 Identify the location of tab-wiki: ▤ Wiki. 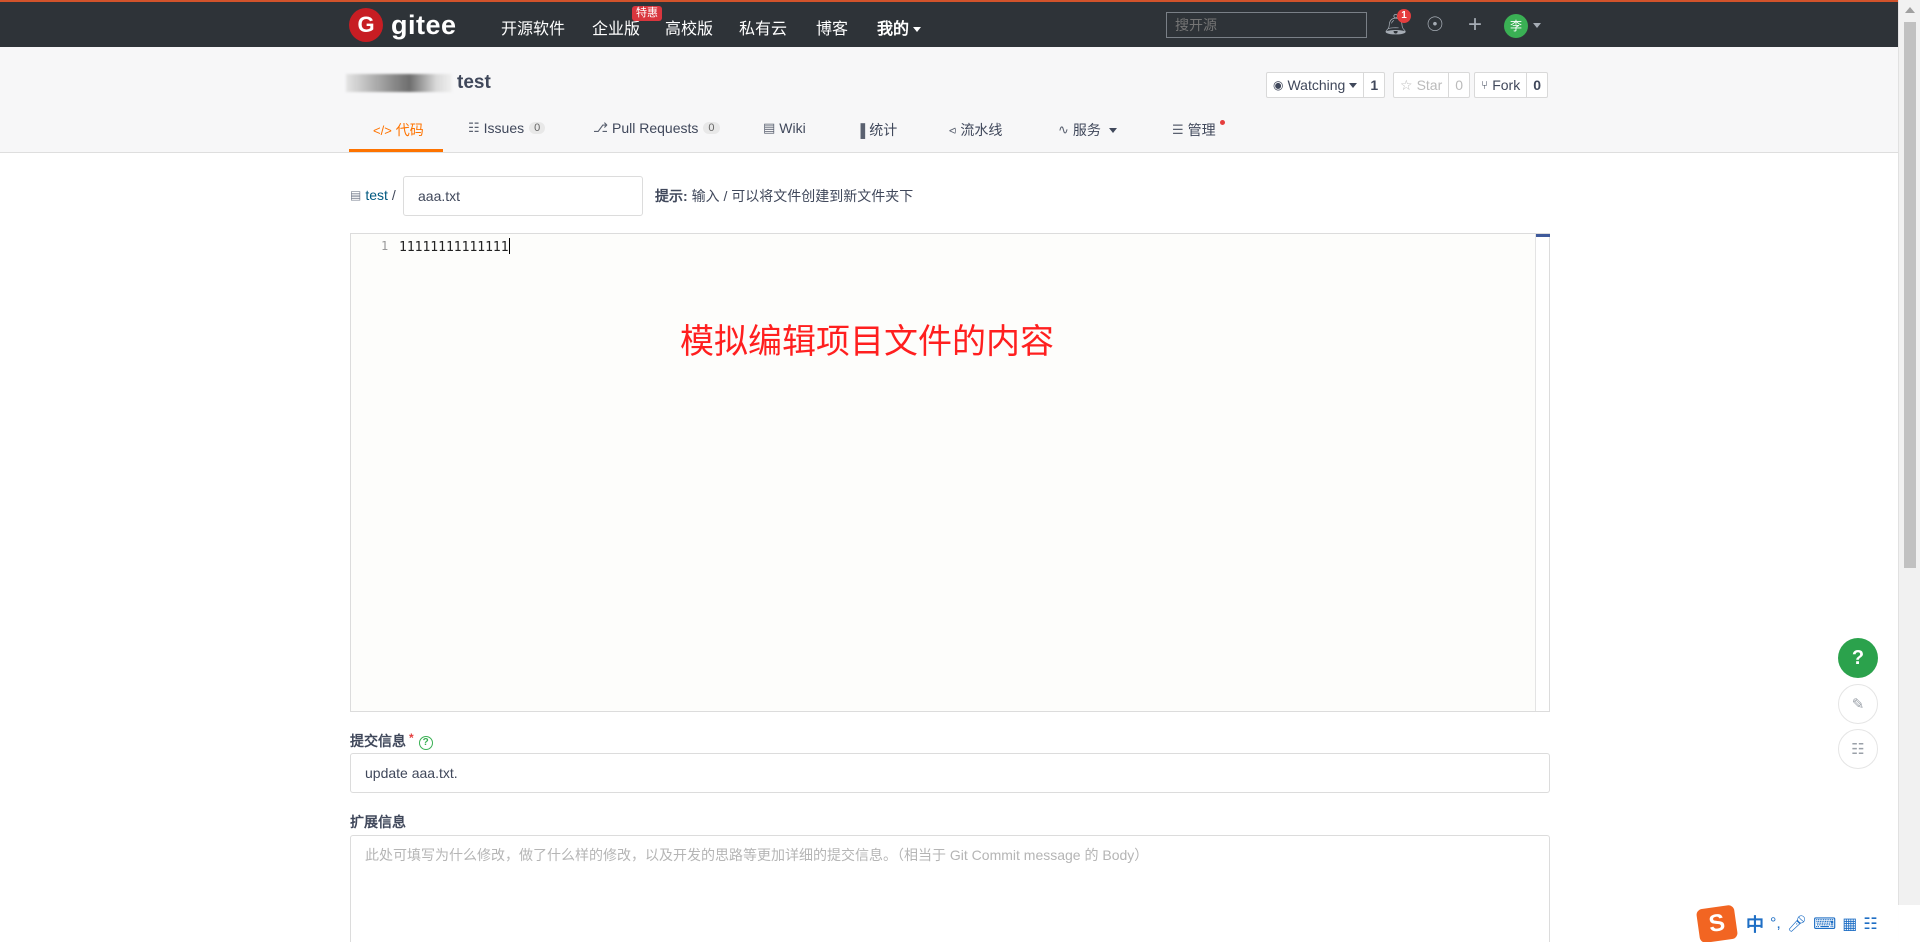
(784, 128).